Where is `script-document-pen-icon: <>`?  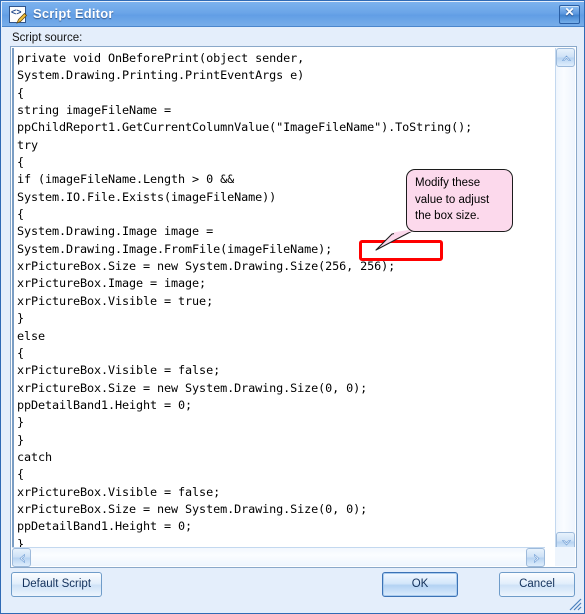
script-document-pen-icon: <> is located at coordinates (18, 15).